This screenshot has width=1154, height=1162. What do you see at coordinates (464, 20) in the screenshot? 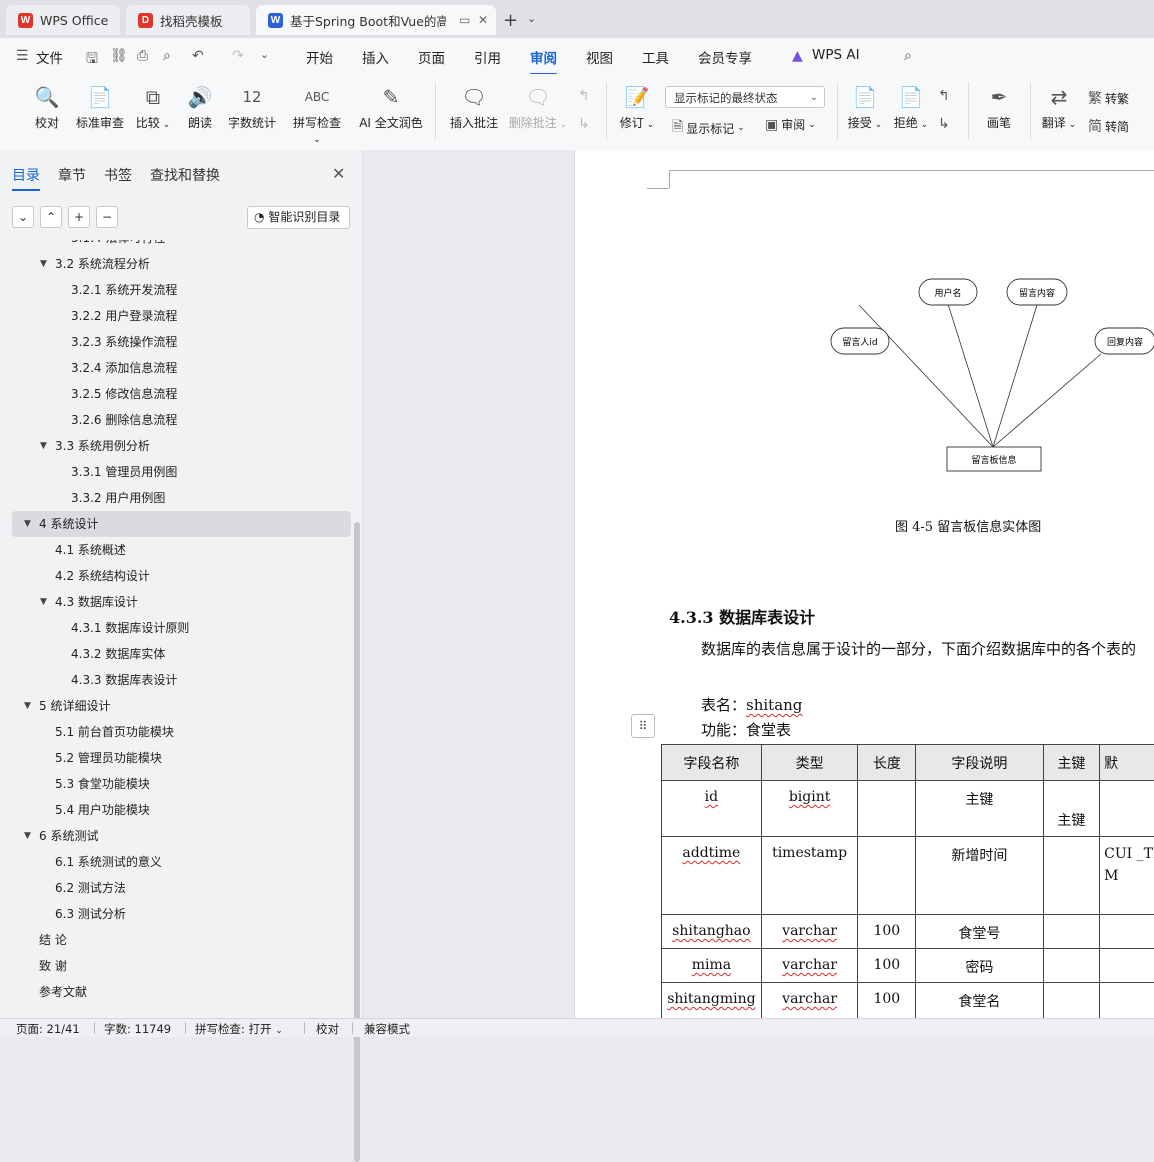
I see `screen-icon: ▭` at bounding box center [464, 20].